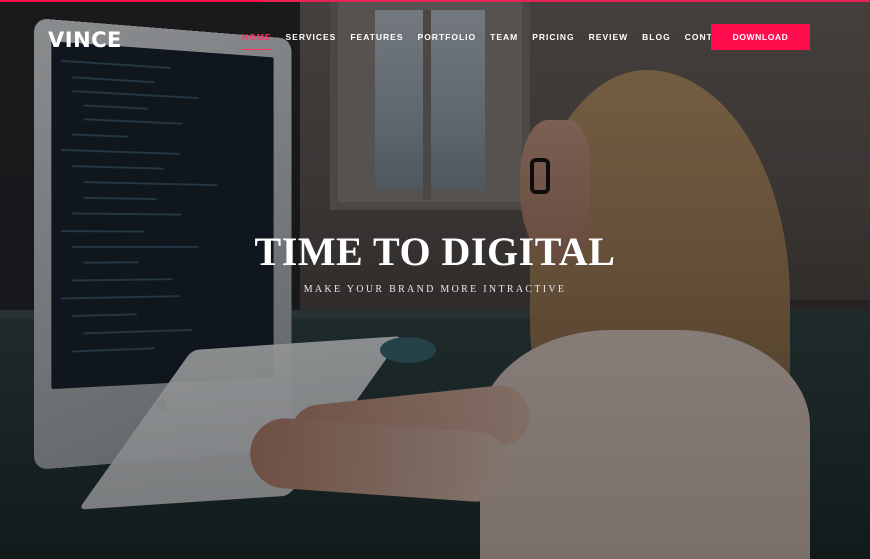 This screenshot has width=870, height=559. I want to click on top-accent-line, so click(566, 1).